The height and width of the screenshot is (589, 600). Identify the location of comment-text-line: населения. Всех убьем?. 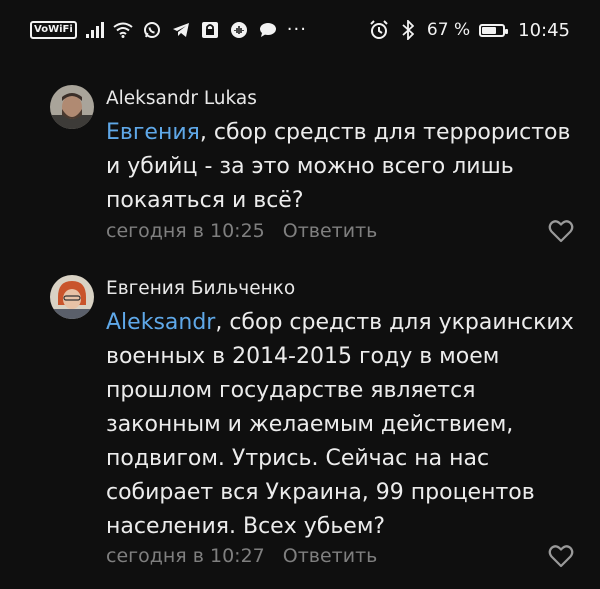
(246, 526).